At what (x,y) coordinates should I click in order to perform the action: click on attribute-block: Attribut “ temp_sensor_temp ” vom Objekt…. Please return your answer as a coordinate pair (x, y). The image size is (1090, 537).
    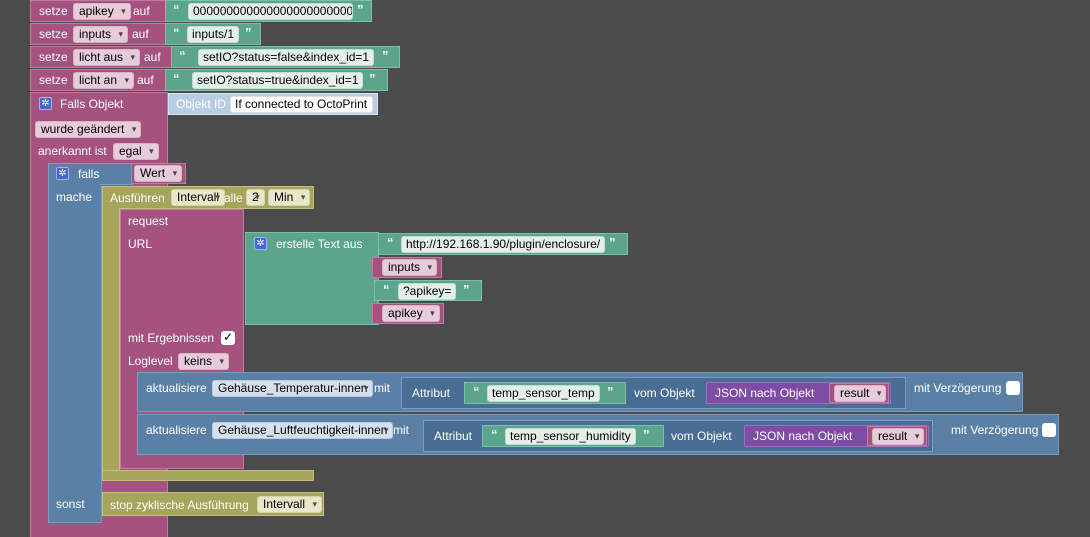
    Looking at the image, I should click on (653, 393).